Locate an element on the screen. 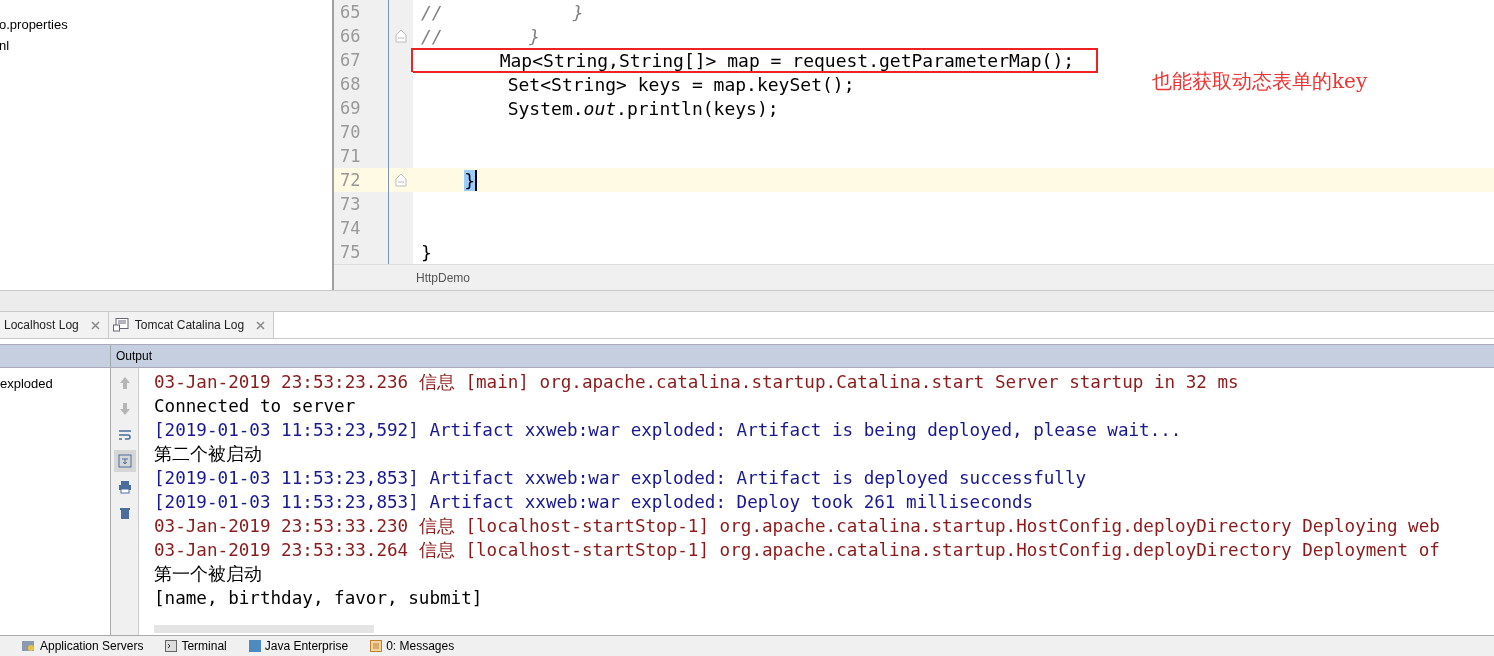 This screenshot has height=656, width=1494. arrow-up-icon is located at coordinates (124, 383).